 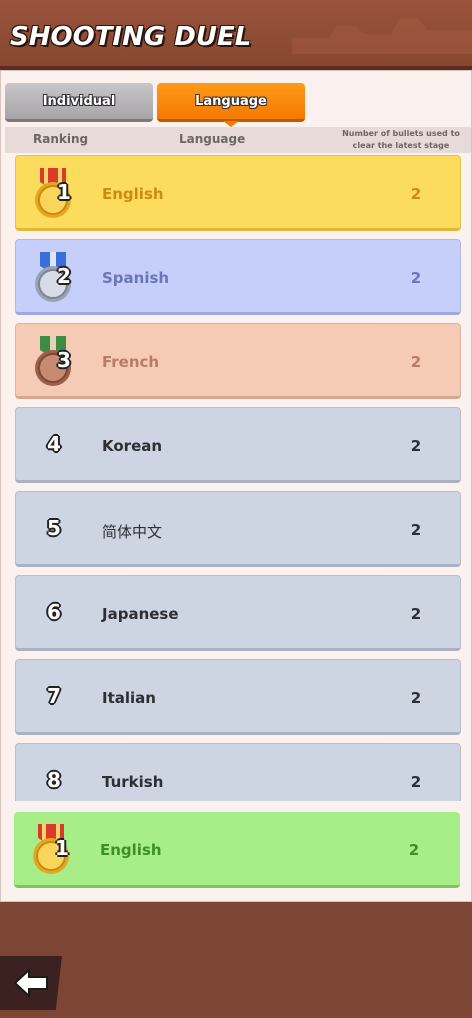 What do you see at coordinates (79, 102) in the screenshot?
I see `tab-individual: Individual` at bounding box center [79, 102].